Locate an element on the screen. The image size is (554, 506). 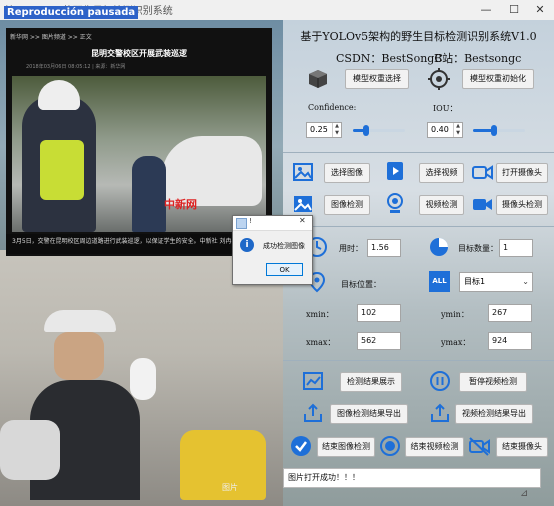
xmin-label: xmin： is located at coordinates (320, 314).